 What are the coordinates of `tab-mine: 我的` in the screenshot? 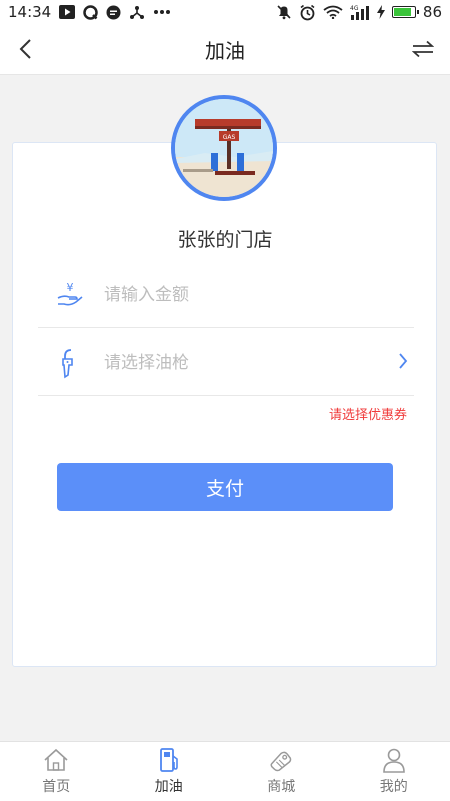 It's located at (394, 771).